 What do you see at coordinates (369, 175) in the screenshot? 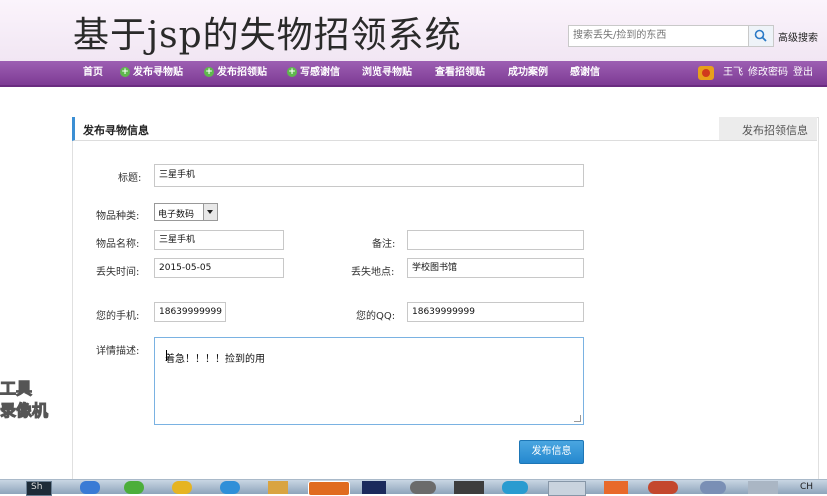
I see `title-input: 三星手机` at bounding box center [369, 175].